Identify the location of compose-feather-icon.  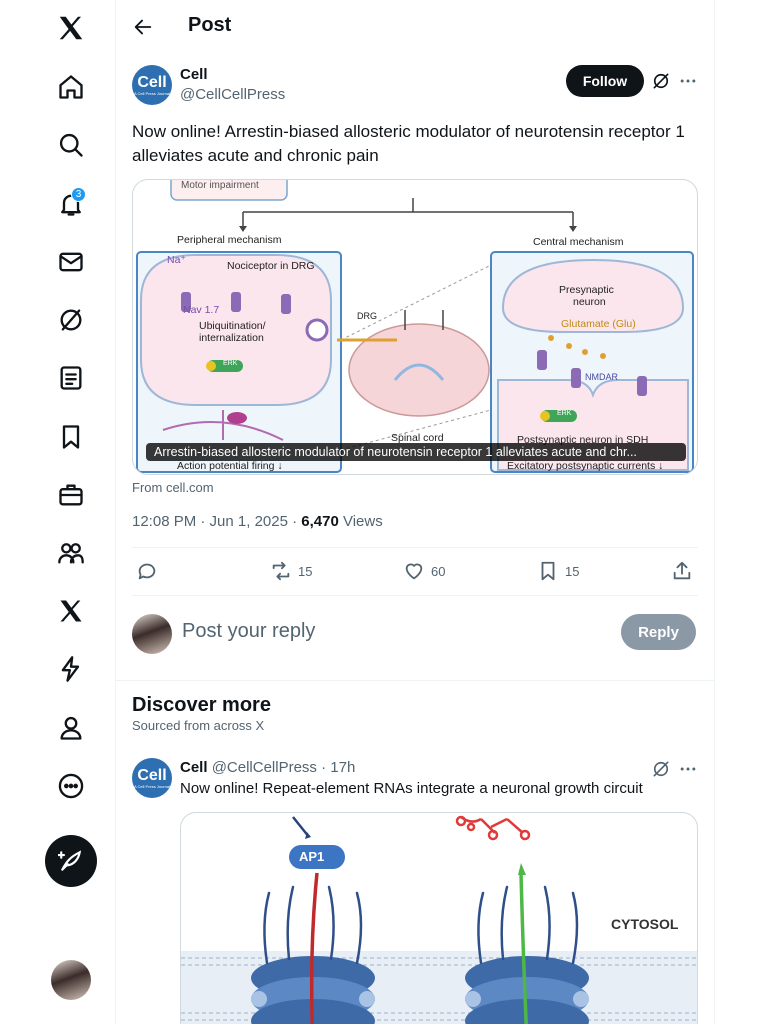
(70, 860).